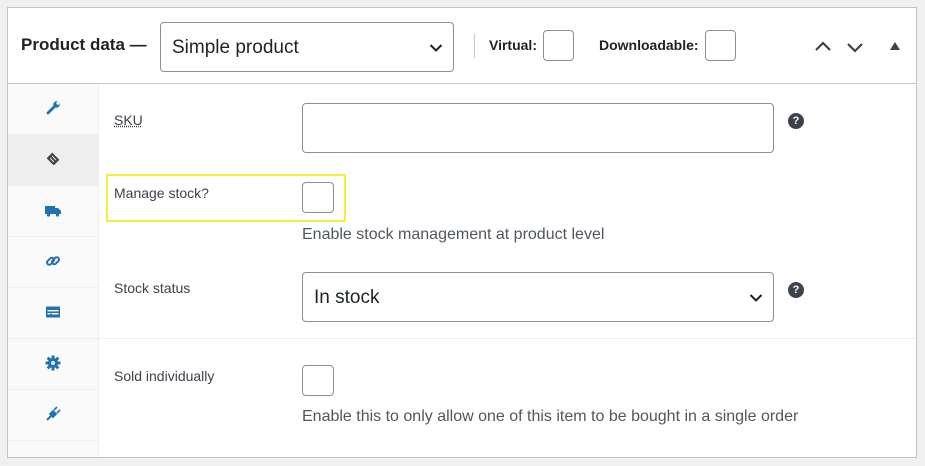 The width and height of the screenshot is (925, 466). I want to click on wrench-icon, so click(53, 108).